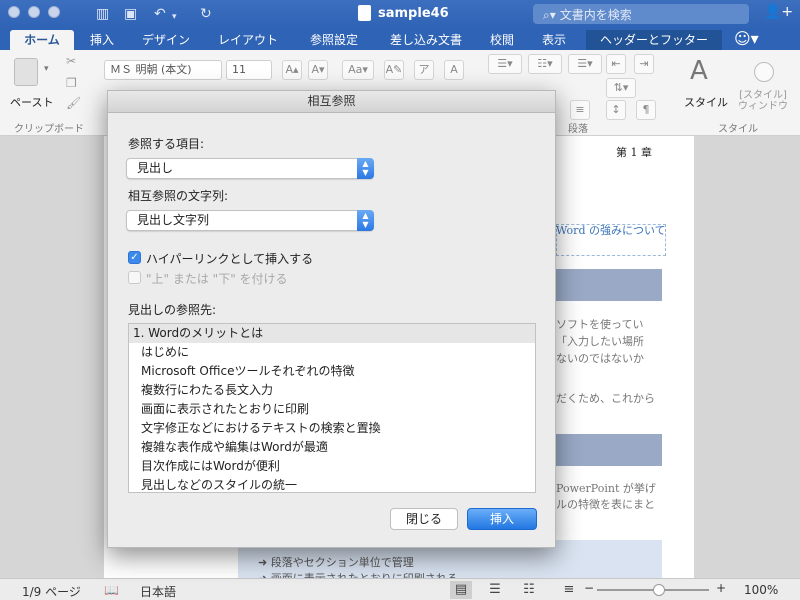  Describe the element at coordinates (589, 588) in the screenshot. I see `zoom-out-icon: −` at that location.